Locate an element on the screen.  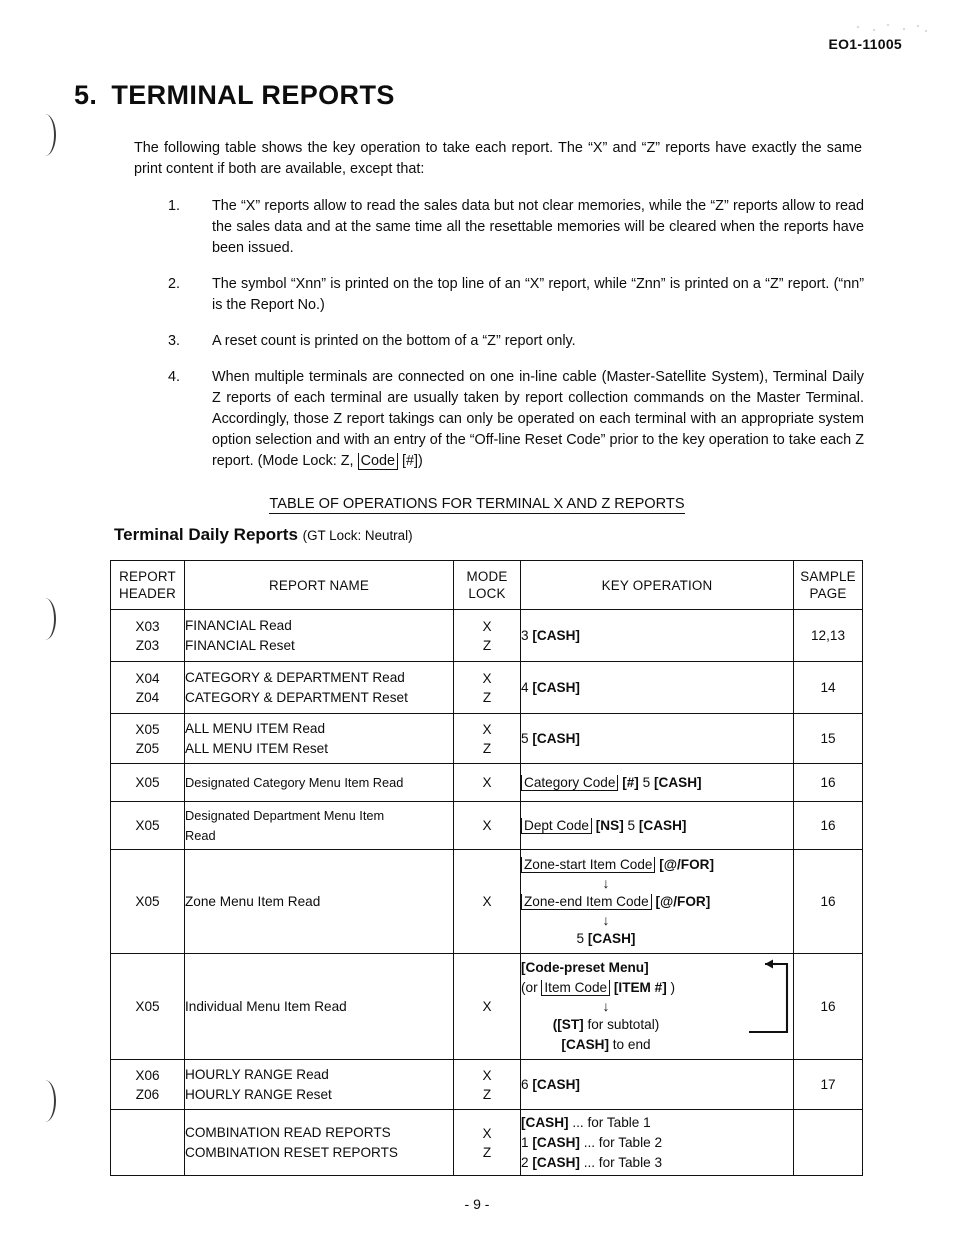
key-op-combo-3: 2 [CASH] ... for Table 3 is located at coordinates (657, 1163).